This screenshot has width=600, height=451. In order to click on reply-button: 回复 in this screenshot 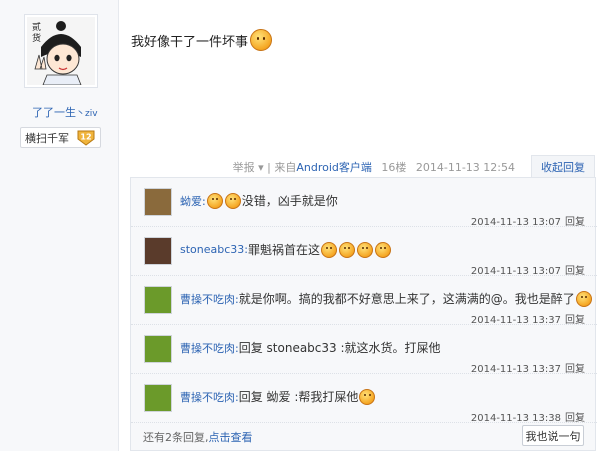, I will do `click(575, 418)`.